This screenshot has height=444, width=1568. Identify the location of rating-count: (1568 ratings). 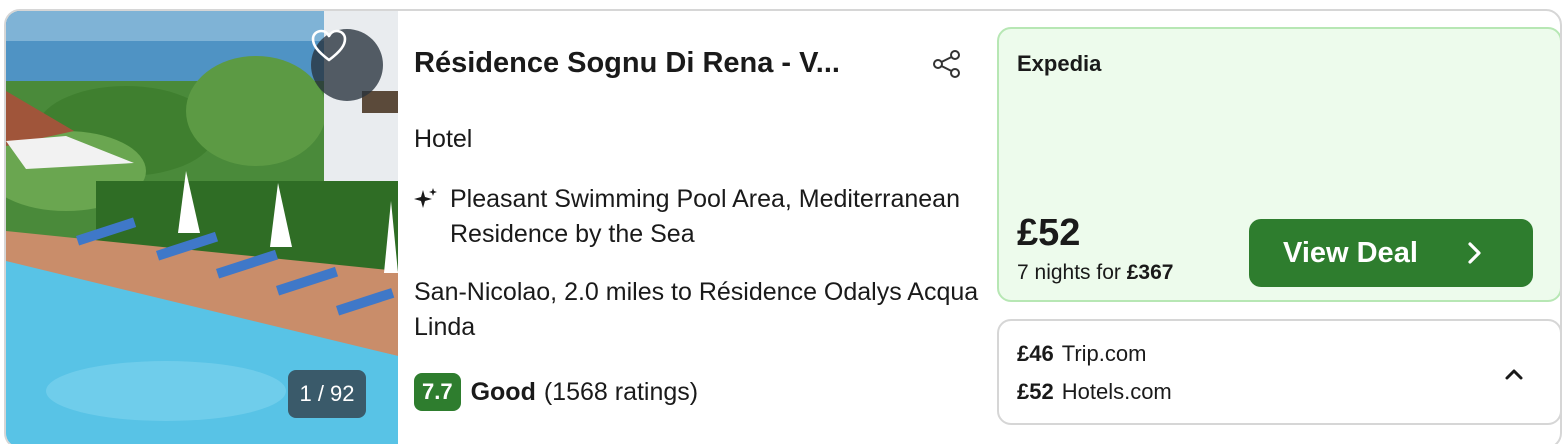
(621, 391).